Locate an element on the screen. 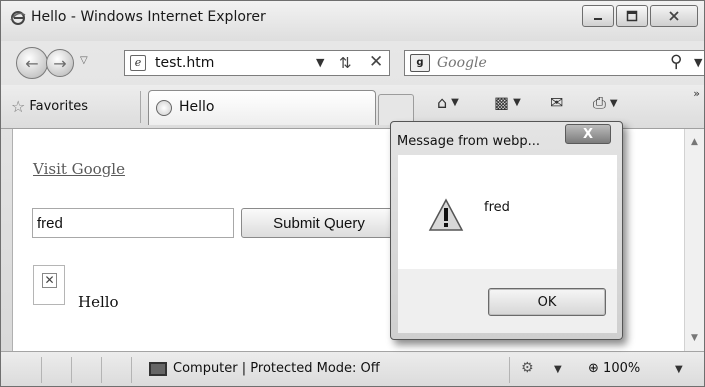 The image size is (705, 387). dialog-body: fred is located at coordinates (507, 212).